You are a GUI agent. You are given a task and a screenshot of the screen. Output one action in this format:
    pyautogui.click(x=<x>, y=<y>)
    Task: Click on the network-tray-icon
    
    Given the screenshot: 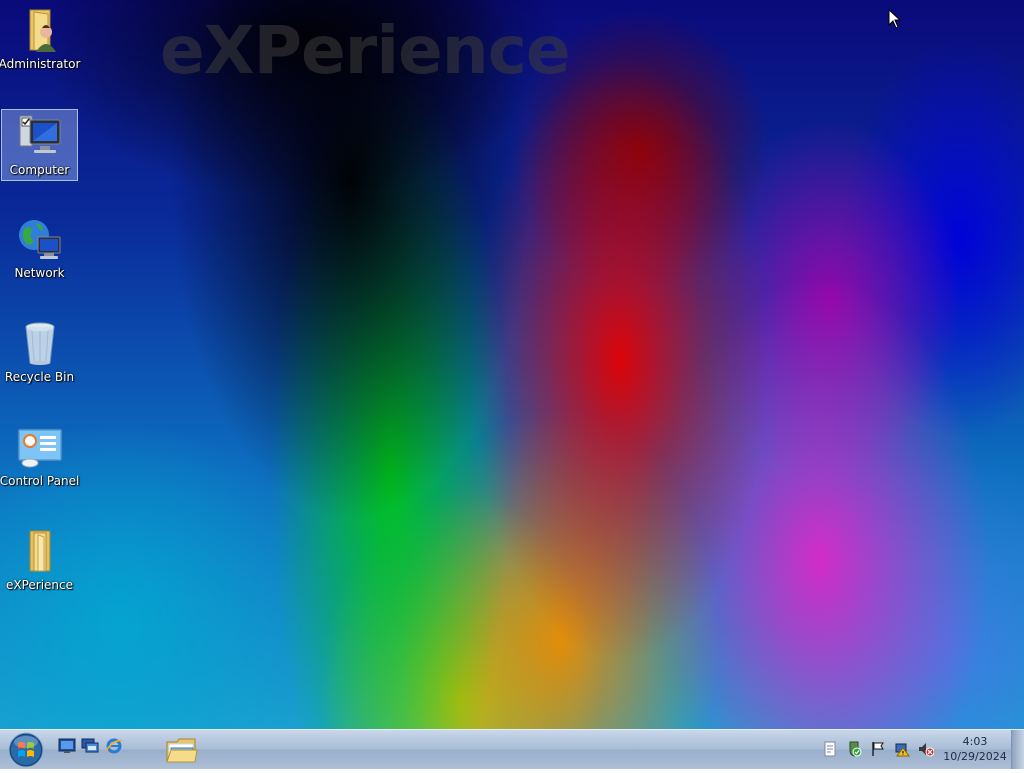 What is the action you would take?
    pyautogui.click(x=902, y=749)
    